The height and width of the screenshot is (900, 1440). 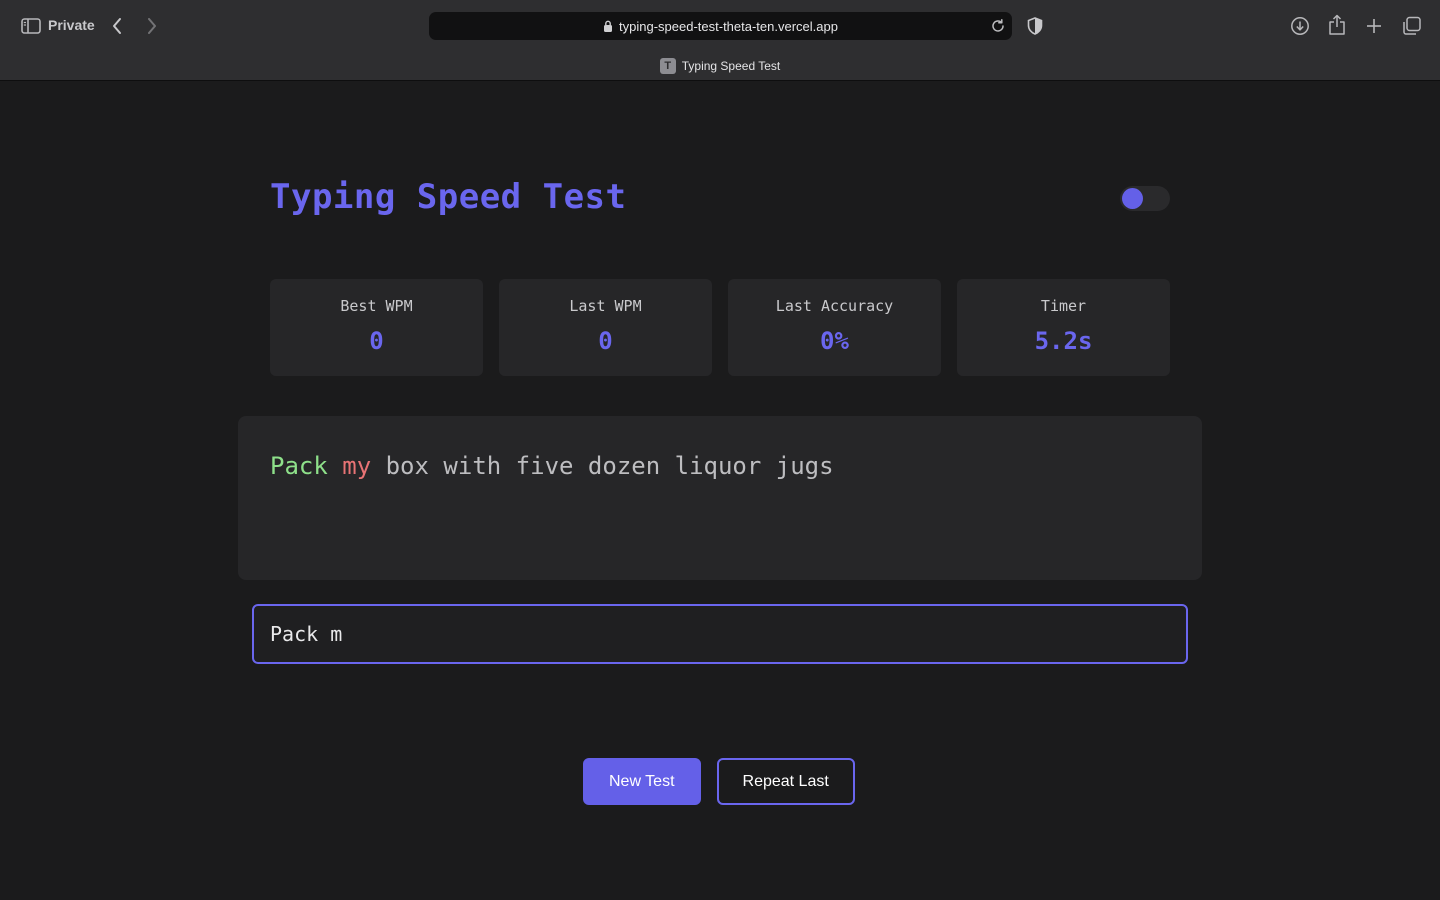 I want to click on stat-value: 5.2s, so click(x=1063, y=341).